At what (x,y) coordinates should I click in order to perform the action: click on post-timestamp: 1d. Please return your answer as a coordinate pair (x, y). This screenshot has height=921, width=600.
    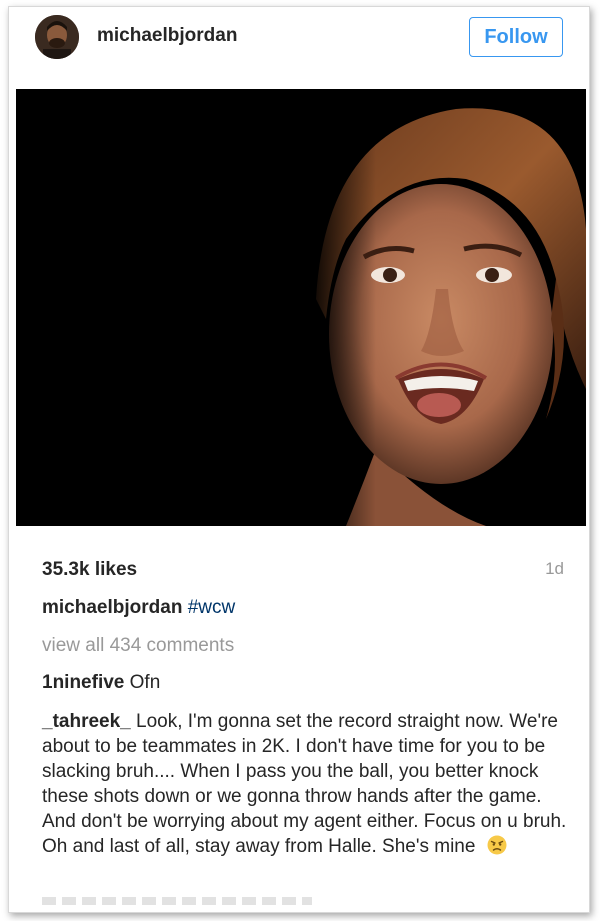
    Looking at the image, I should click on (554, 569).